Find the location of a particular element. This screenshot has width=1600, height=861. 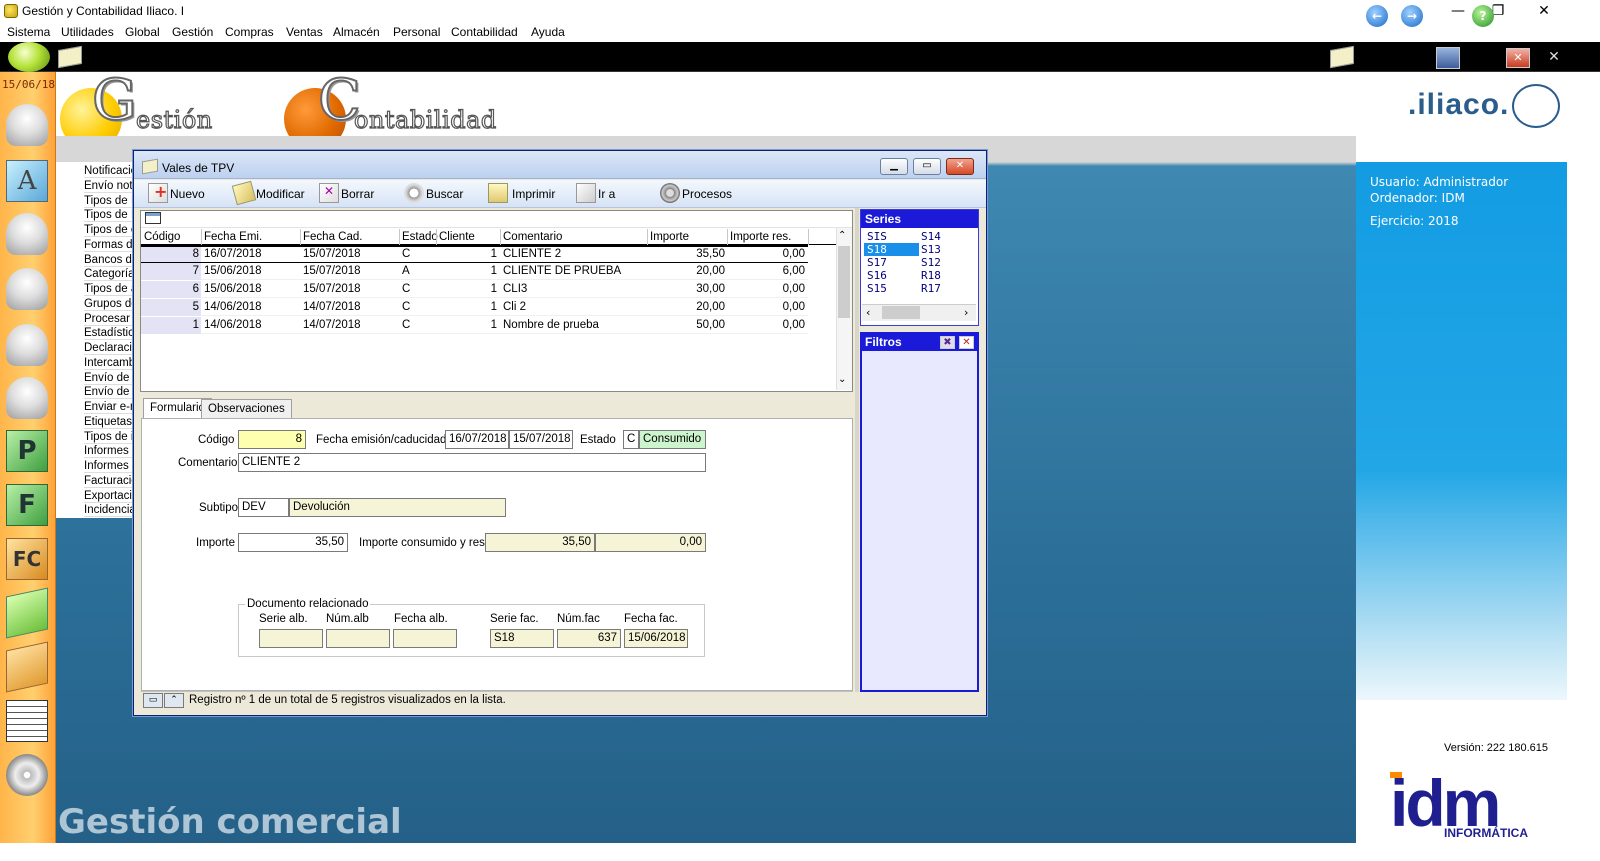

series-item: R18 is located at coordinates (945, 275).